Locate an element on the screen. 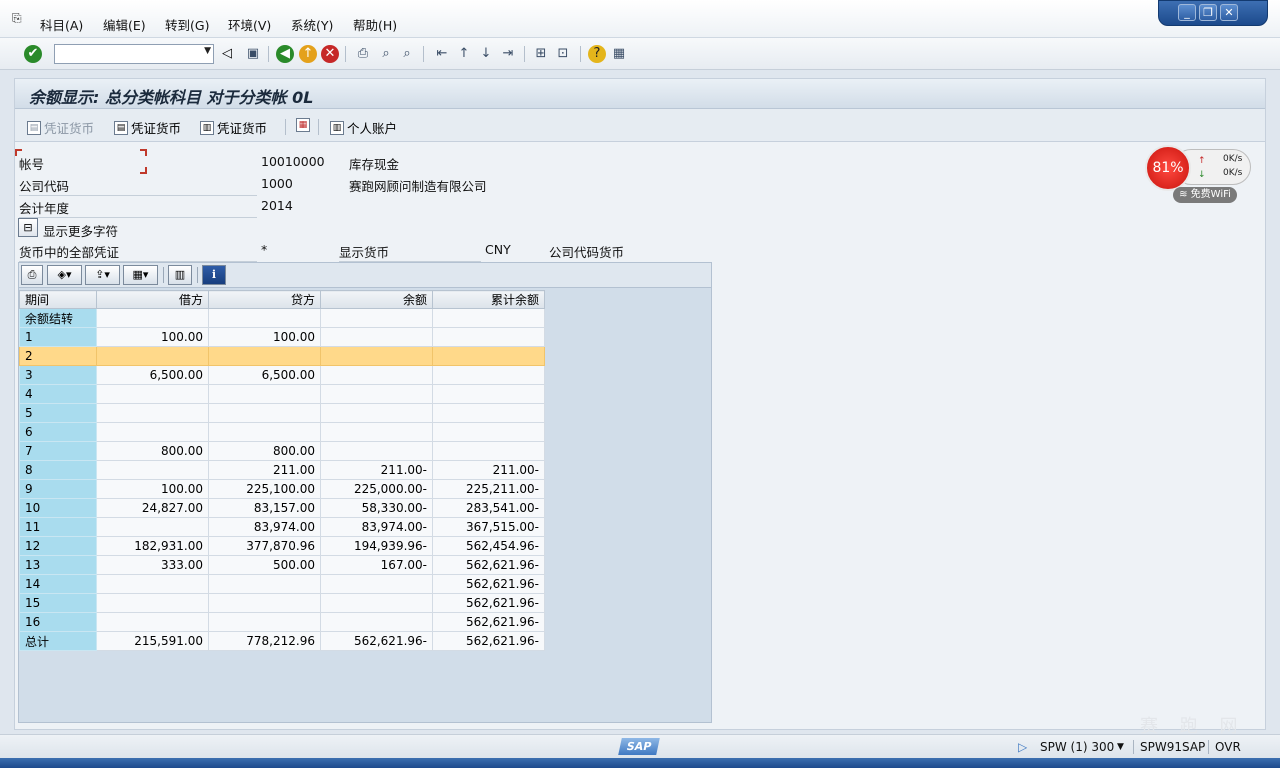 The width and height of the screenshot is (1280, 768). table-row: 4 is located at coordinates (282, 394).